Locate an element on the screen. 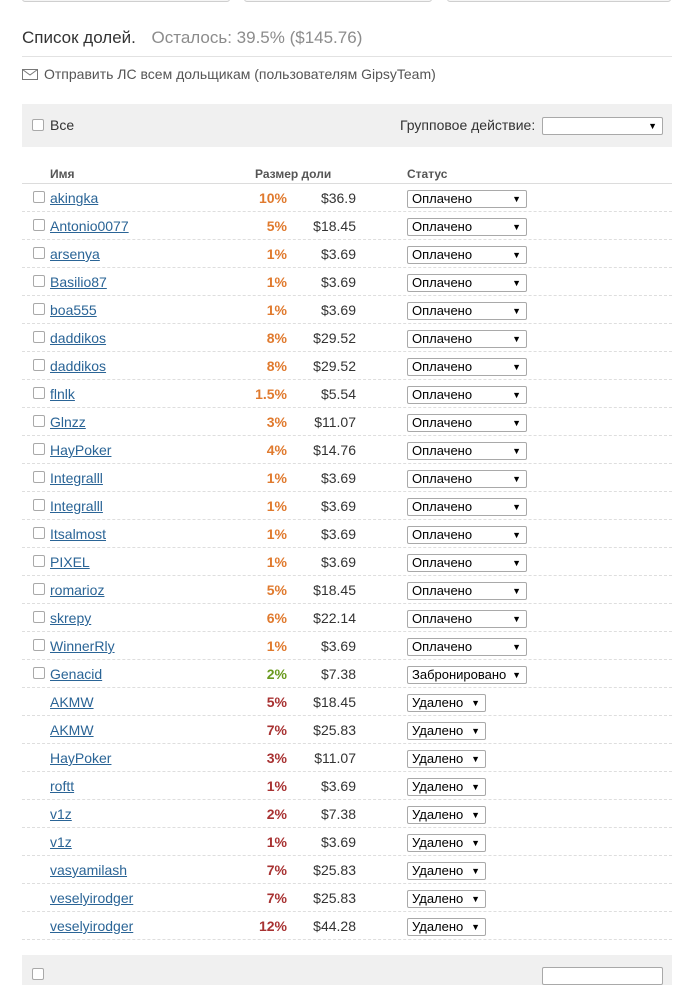 This screenshot has width=691, height=985. shareholder-link: boa555 is located at coordinates (73, 310).